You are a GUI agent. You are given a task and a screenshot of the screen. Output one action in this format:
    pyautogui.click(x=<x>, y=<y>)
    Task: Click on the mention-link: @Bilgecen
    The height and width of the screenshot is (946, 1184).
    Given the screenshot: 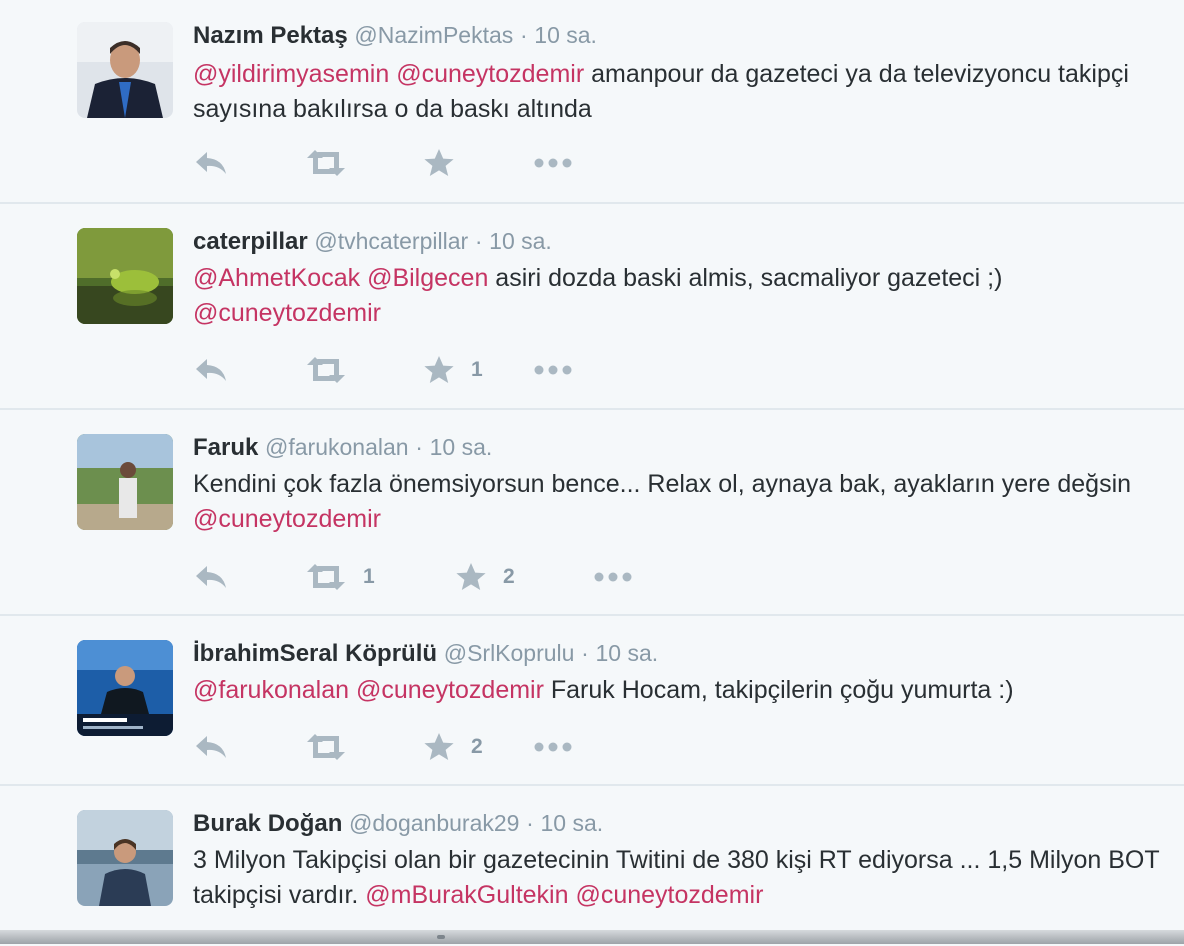 What is the action you would take?
    pyautogui.click(x=427, y=278)
    